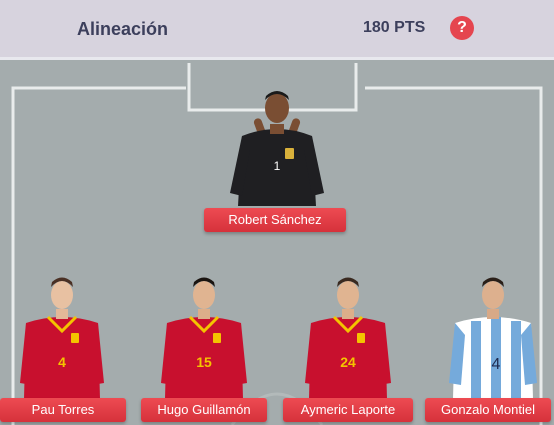 The width and height of the screenshot is (554, 425). What do you see at coordinates (277, 166) in the screenshot?
I see `shirt-number: 1` at bounding box center [277, 166].